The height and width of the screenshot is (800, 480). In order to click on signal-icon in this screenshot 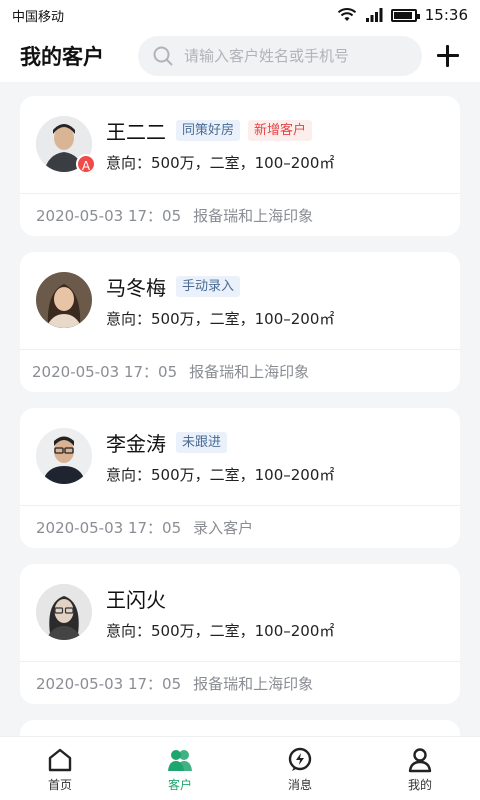, I will do `click(374, 15)`.